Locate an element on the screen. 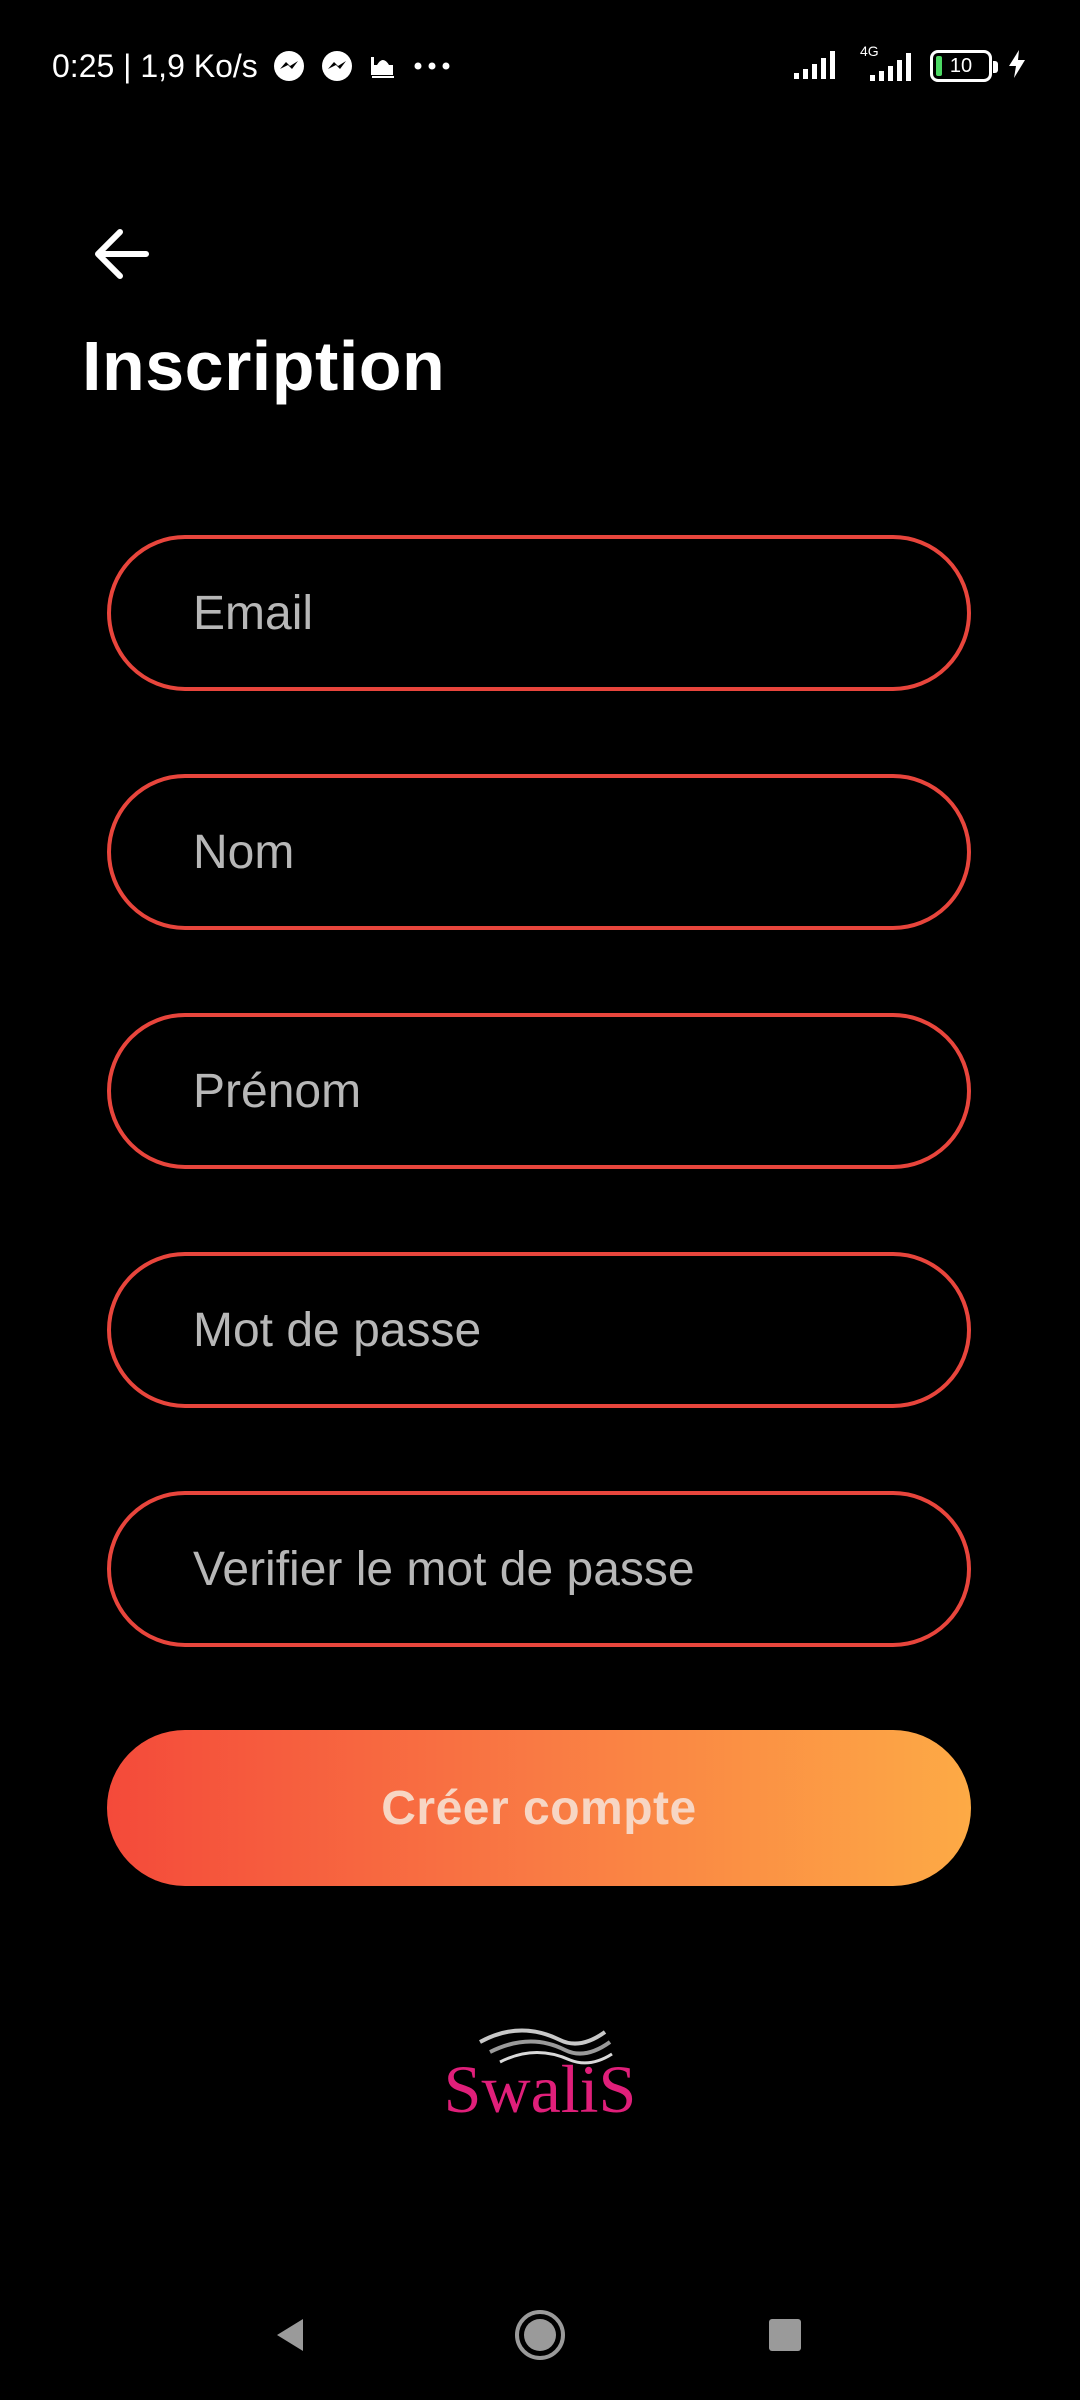 This screenshot has height=2400, width=1080. back-triangle-icon is located at coordinates (290, 2335).